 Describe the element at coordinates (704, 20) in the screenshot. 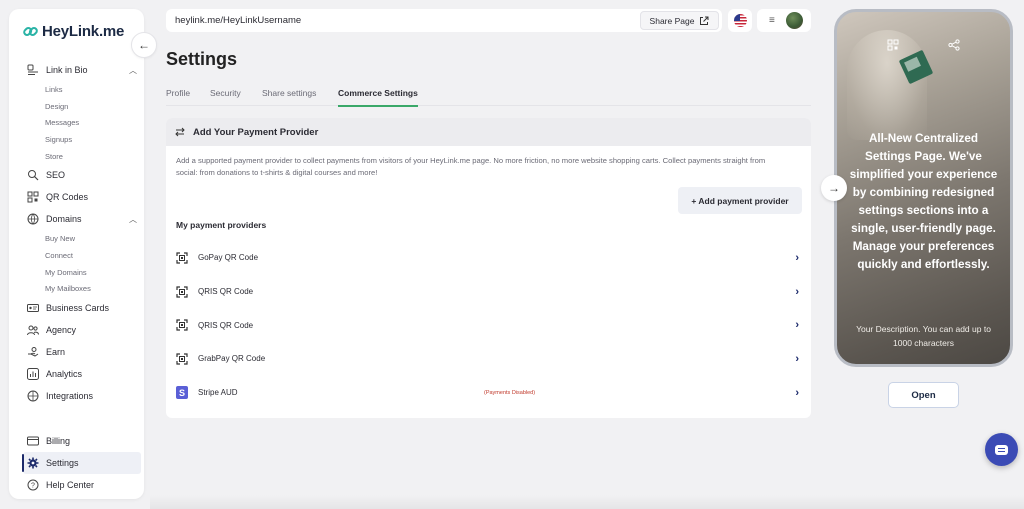

I see `external-link-icon` at that location.